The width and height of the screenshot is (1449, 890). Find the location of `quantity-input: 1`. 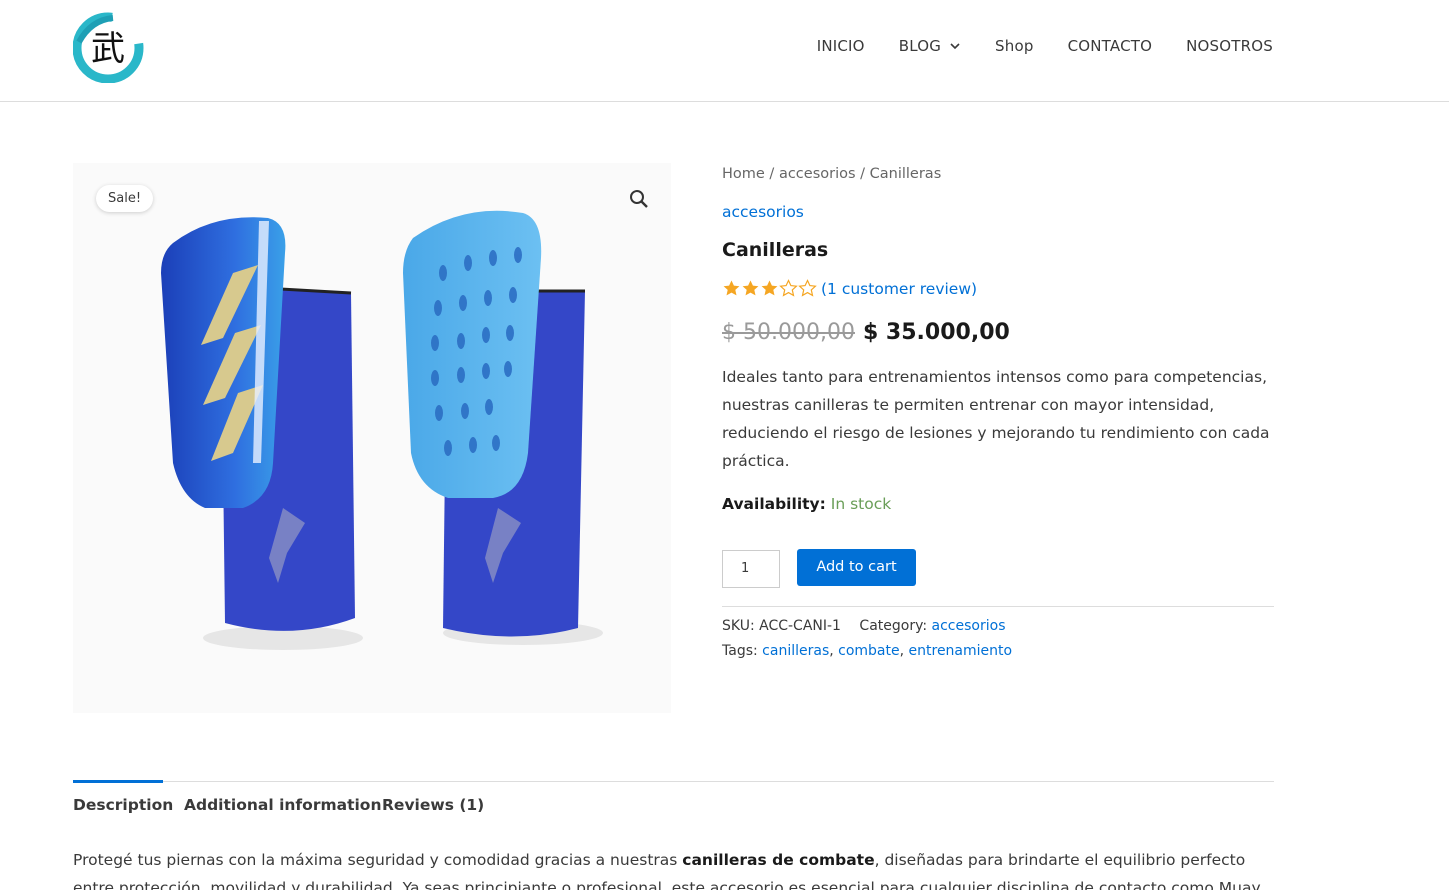

quantity-input: 1 is located at coordinates (751, 569).